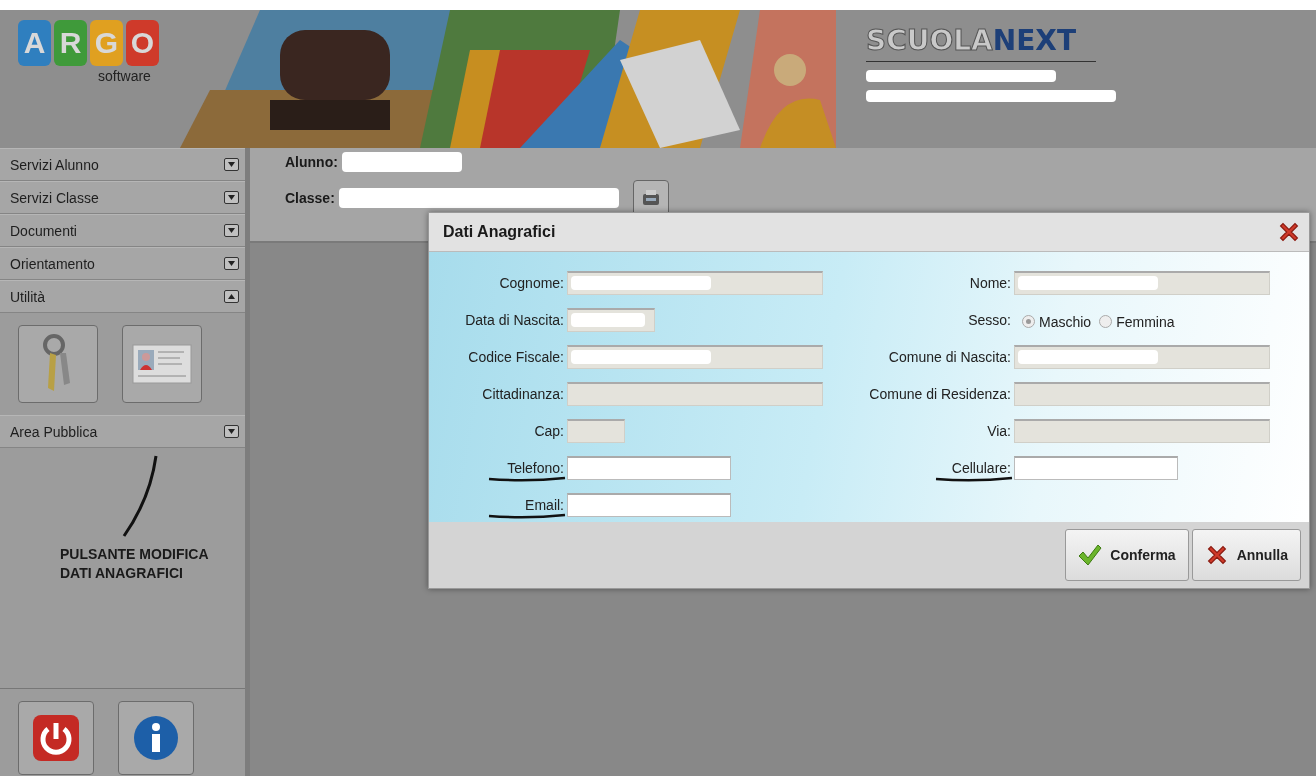 The height and width of the screenshot is (776, 1316). What do you see at coordinates (34, 43) in the screenshot?
I see `logo-tile: A` at bounding box center [34, 43].